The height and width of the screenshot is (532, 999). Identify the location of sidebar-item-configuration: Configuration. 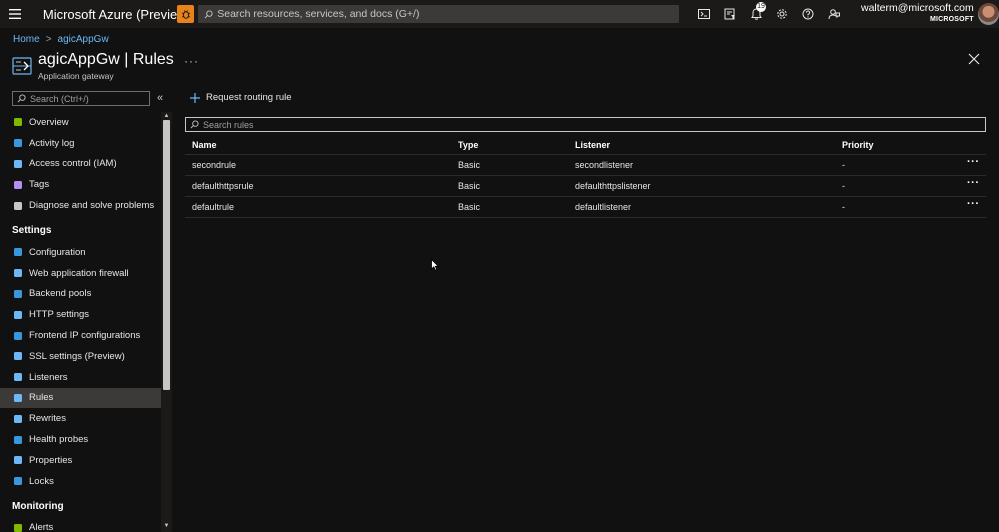
(80, 252).